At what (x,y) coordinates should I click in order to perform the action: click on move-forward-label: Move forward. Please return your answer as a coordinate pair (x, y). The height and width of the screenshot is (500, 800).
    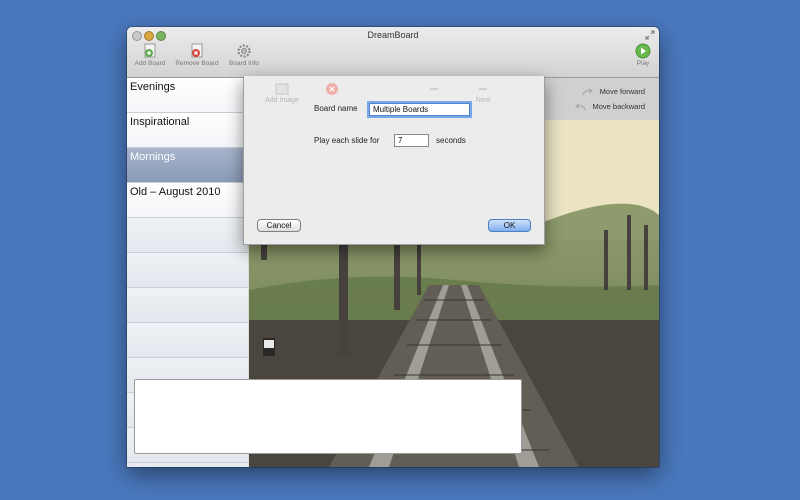
    Looking at the image, I should click on (622, 91).